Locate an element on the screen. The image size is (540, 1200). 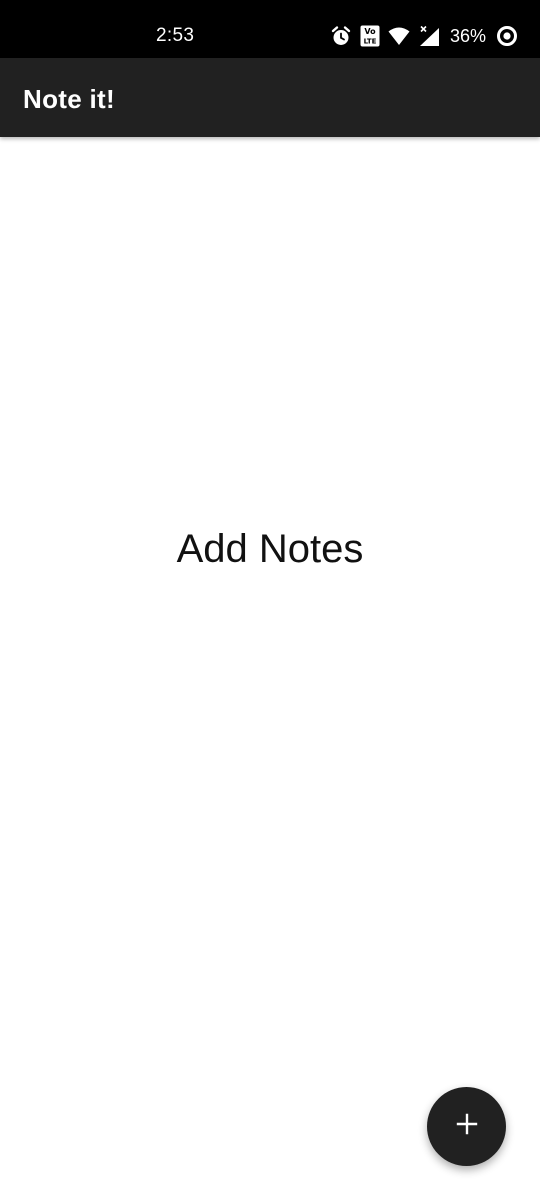
status-time: 2:53 is located at coordinates (175, 35).